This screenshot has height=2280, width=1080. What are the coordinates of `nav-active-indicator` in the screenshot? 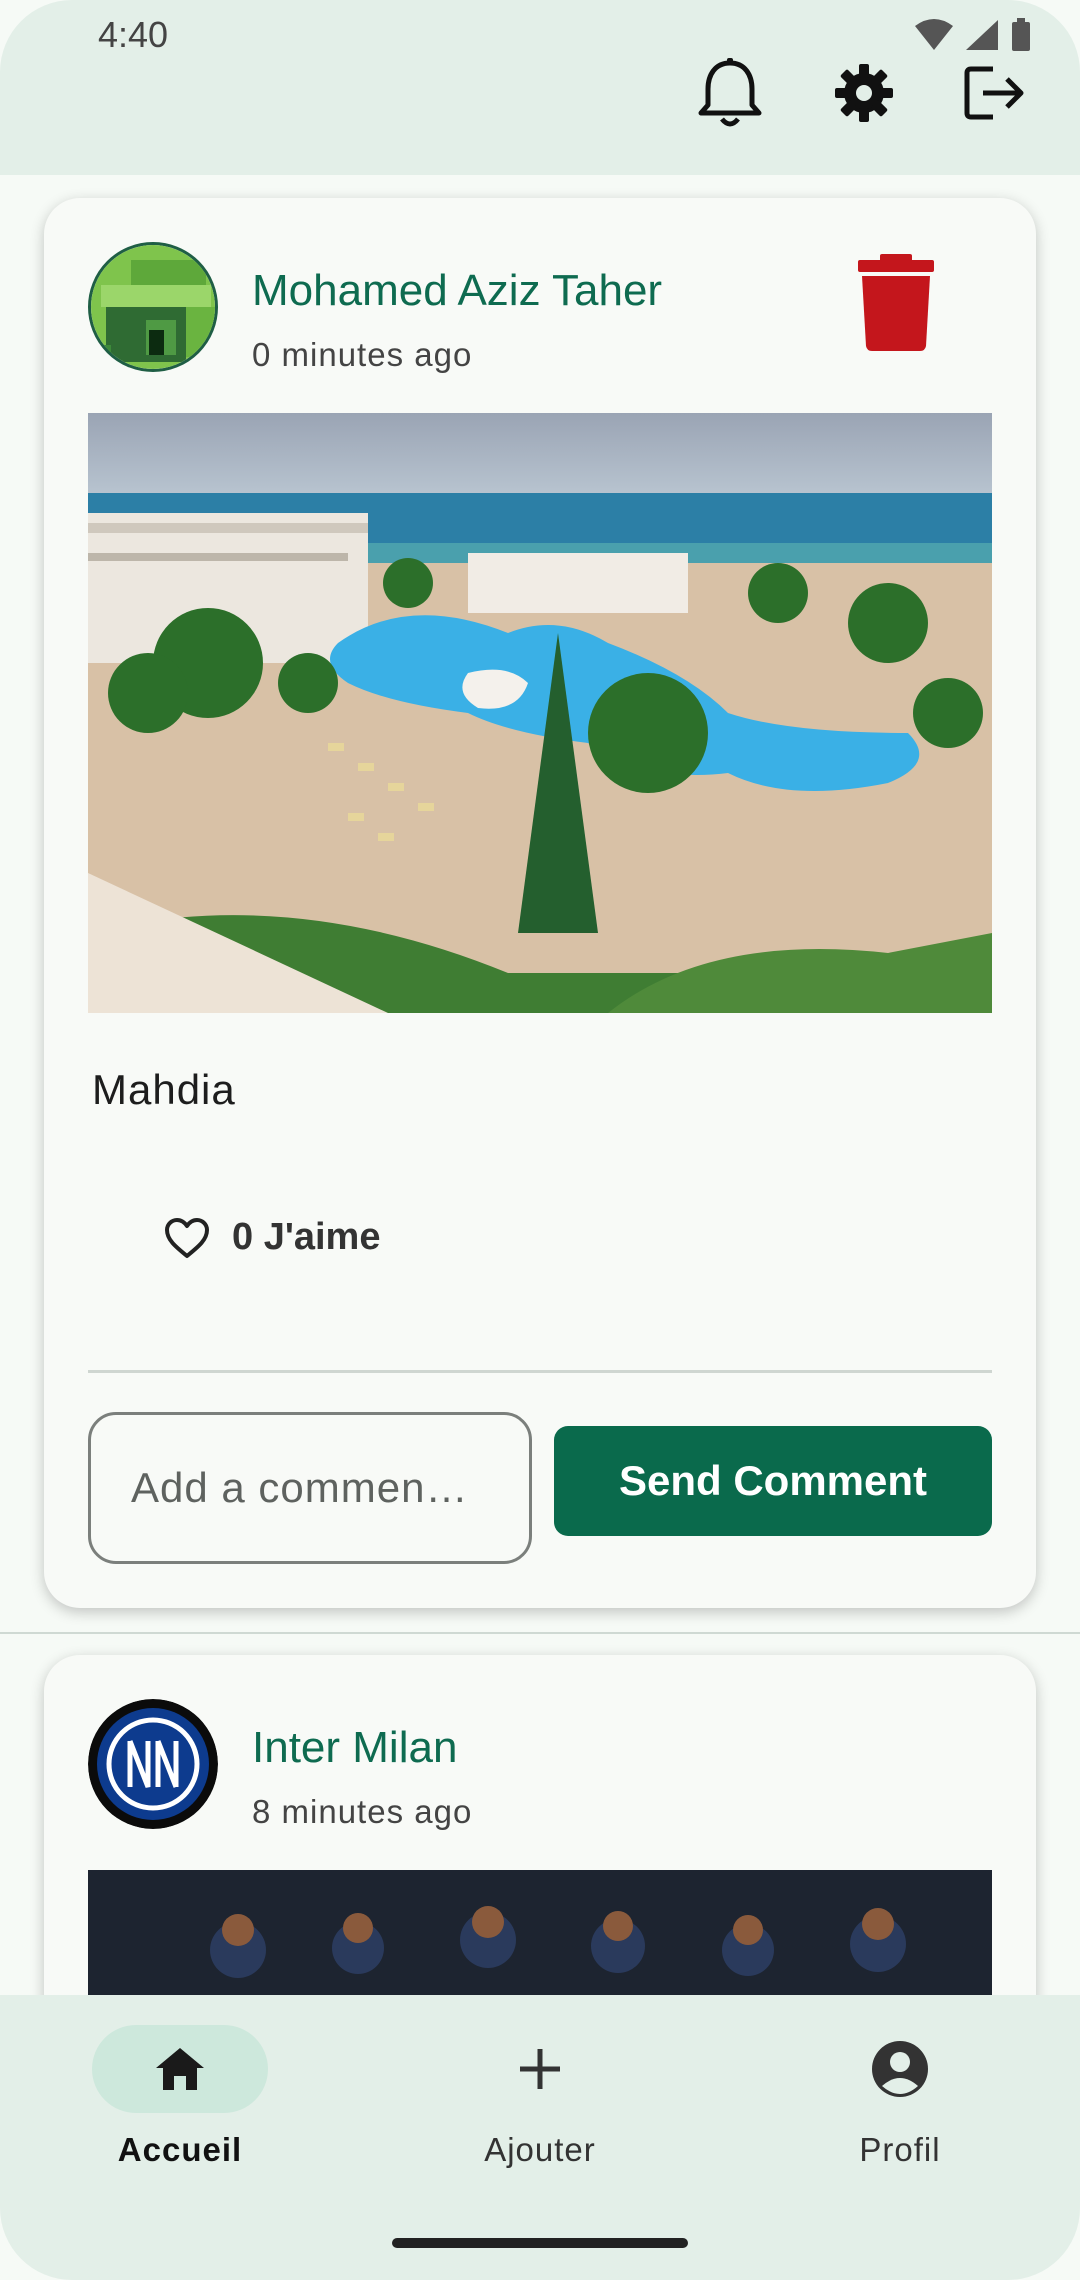 It's located at (180, 2069).